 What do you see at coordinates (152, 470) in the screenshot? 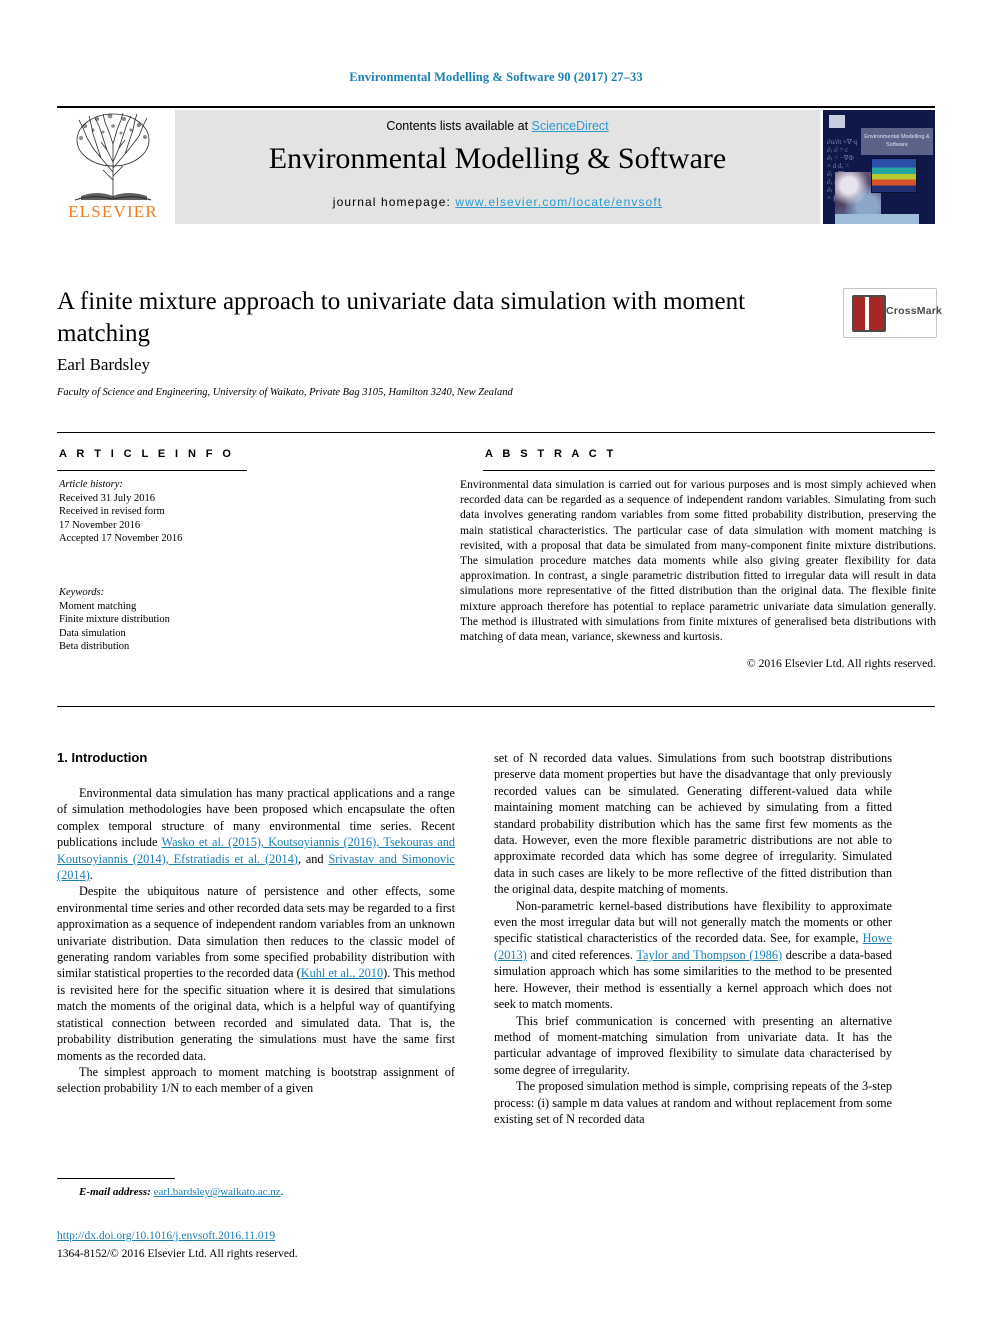
I see `article-info-rule` at bounding box center [152, 470].